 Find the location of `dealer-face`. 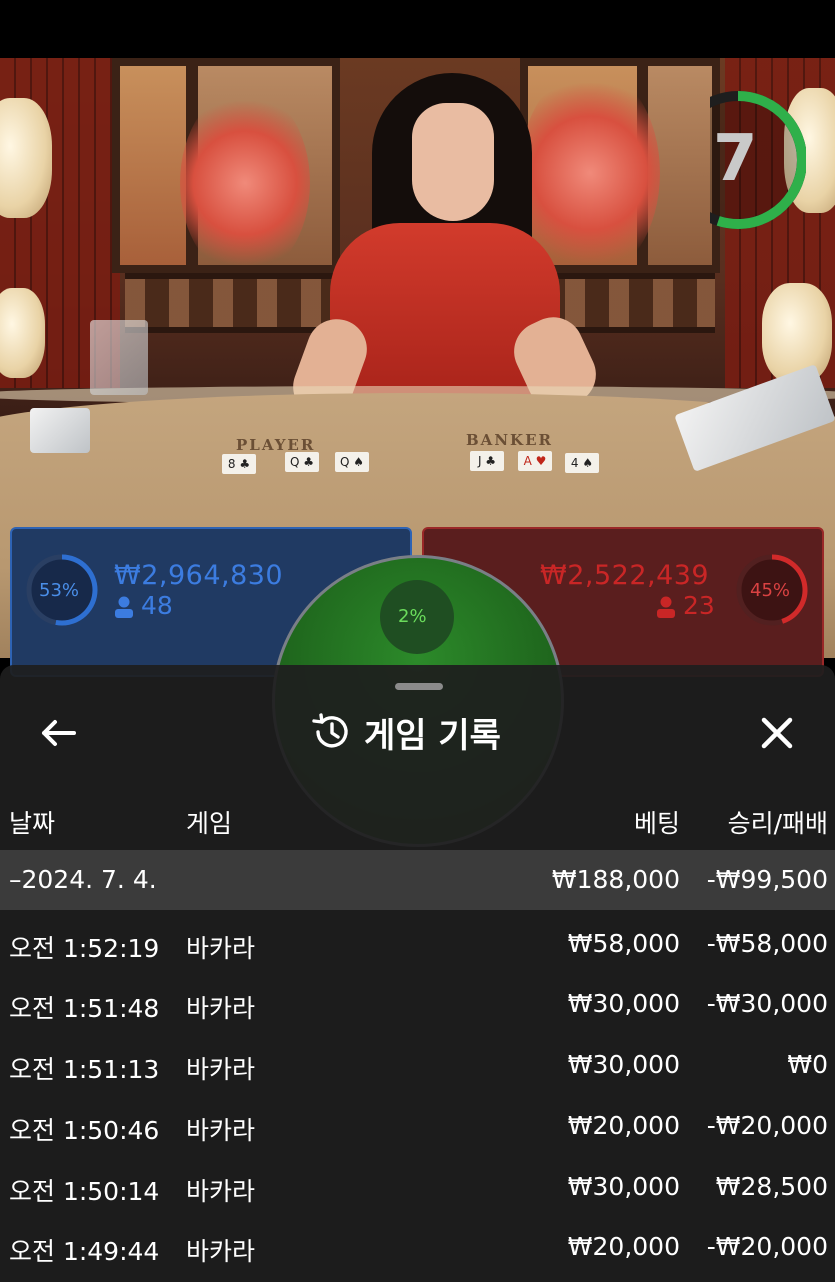

dealer-face is located at coordinates (453, 162).